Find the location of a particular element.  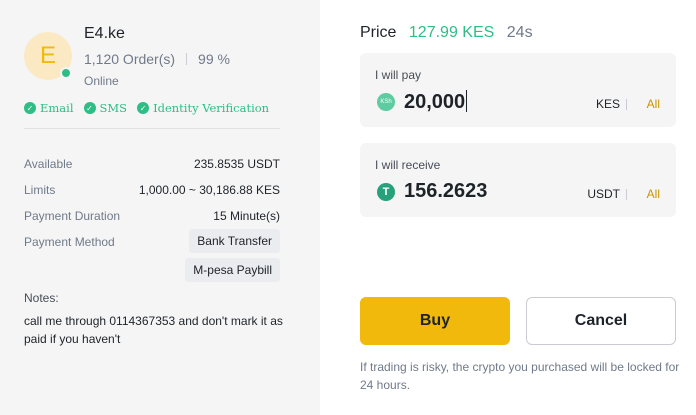

verification-sms: ✓ SMS is located at coordinates (105, 108).